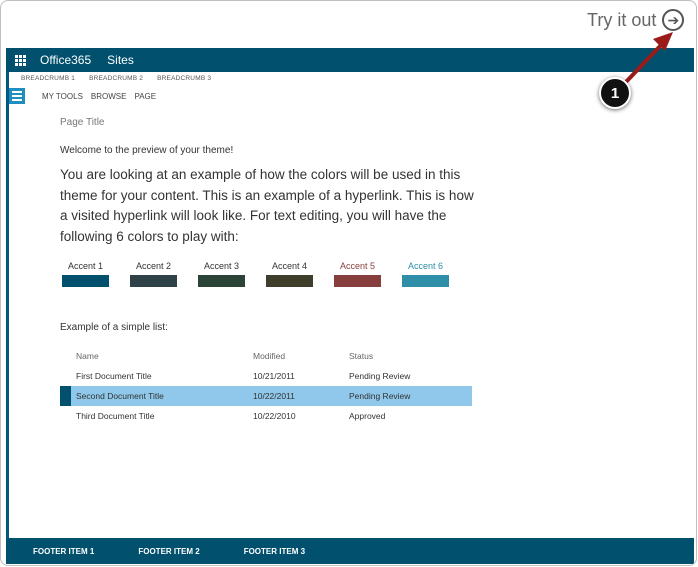  What do you see at coordinates (274, 376) in the screenshot?
I see `item-modified: 10/21/2011` at bounding box center [274, 376].